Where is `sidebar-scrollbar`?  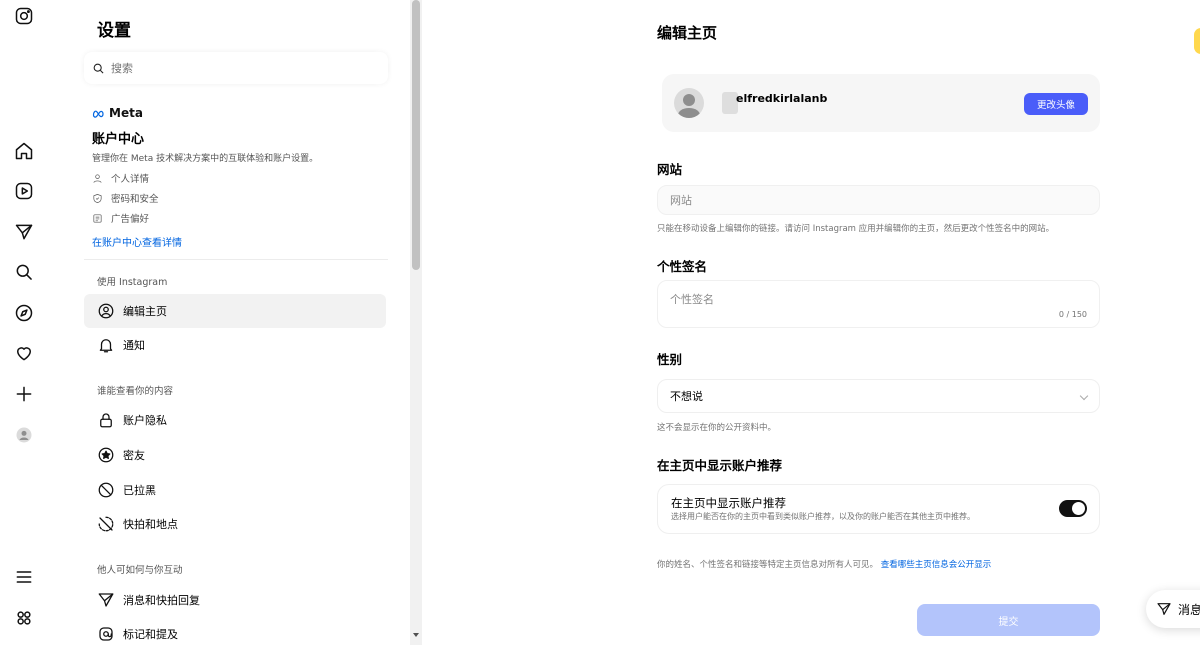
sidebar-scrollbar is located at coordinates (416, 322).